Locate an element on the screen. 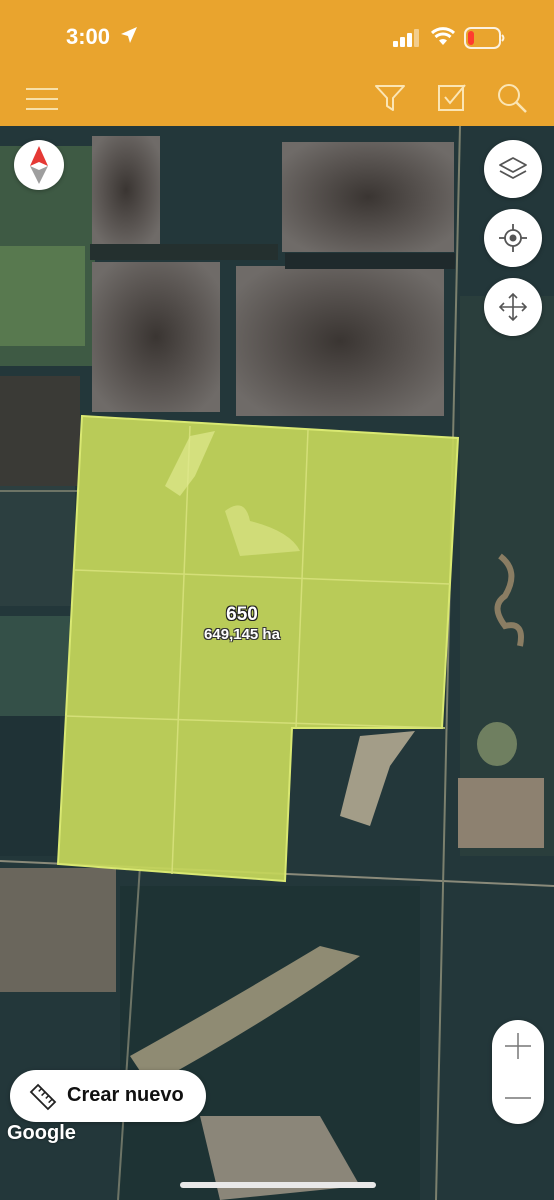  move-button is located at coordinates (513, 307).